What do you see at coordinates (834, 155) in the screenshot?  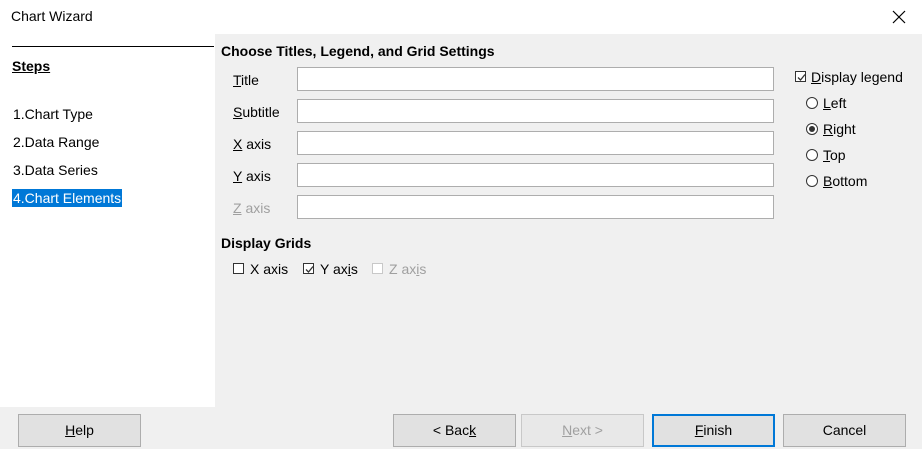 I see `legend-top-label: Top` at bounding box center [834, 155].